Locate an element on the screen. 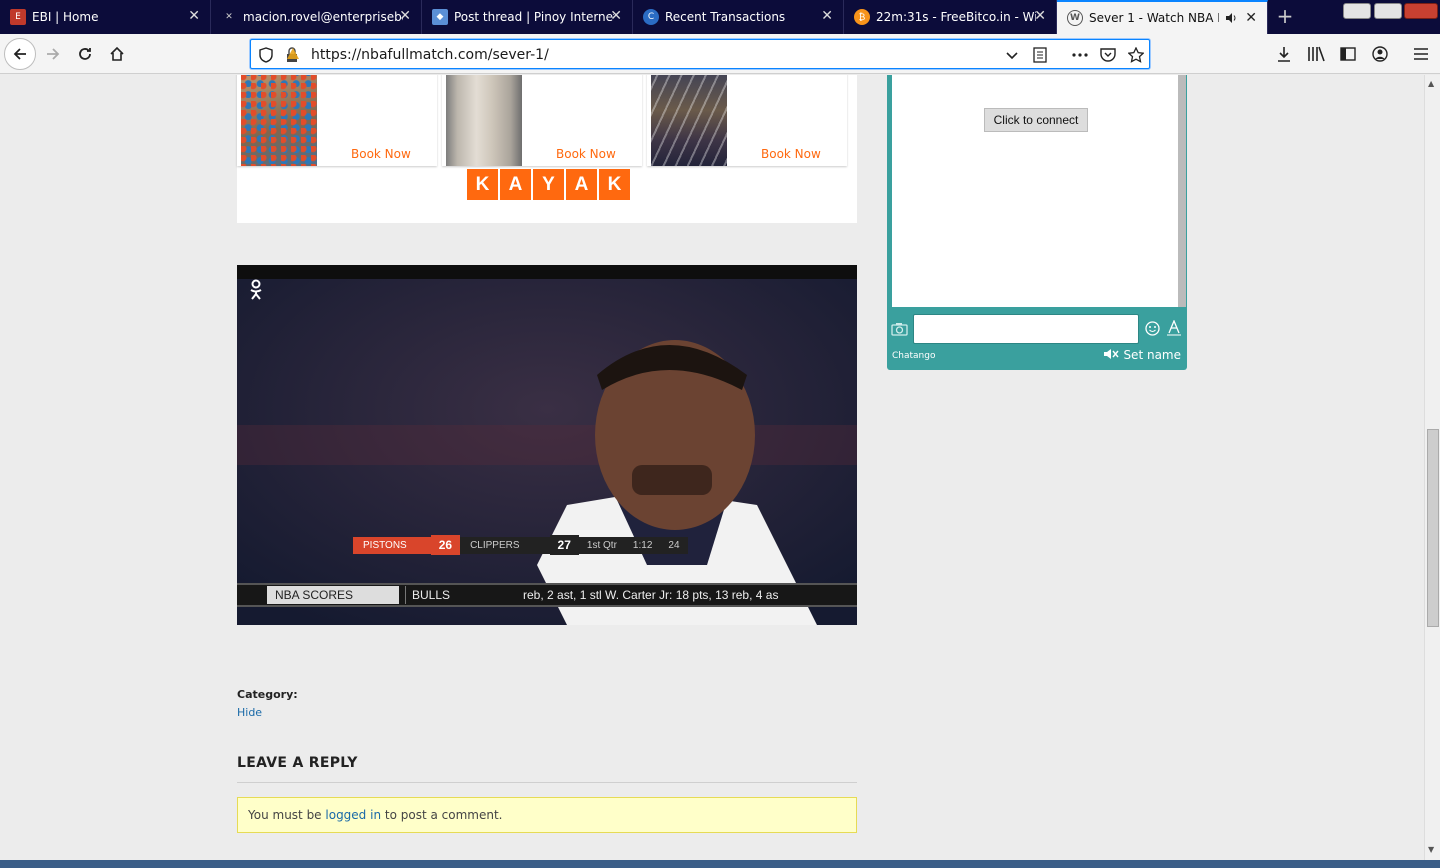 This screenshot has height=868, width=1440. scrollbar-thumb is located at coordinates (1433, 528).